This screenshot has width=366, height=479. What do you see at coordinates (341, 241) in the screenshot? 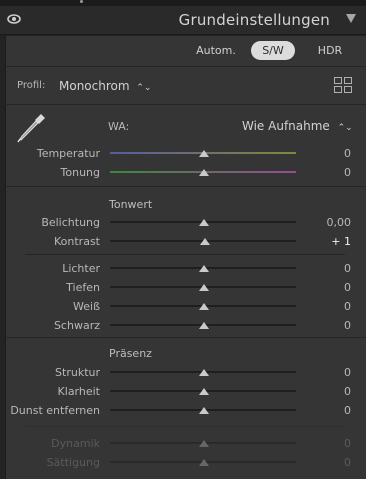
I see `kontrast-value: + 1` at bounding box center [341, 241].